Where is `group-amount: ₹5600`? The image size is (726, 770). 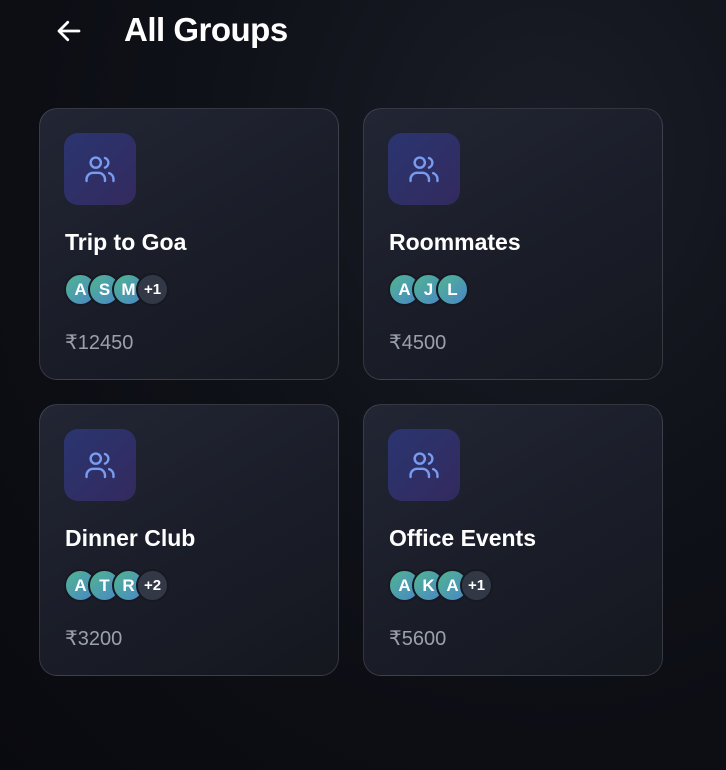
group-amount: ₹5600 is located at coordinates (418, 639).